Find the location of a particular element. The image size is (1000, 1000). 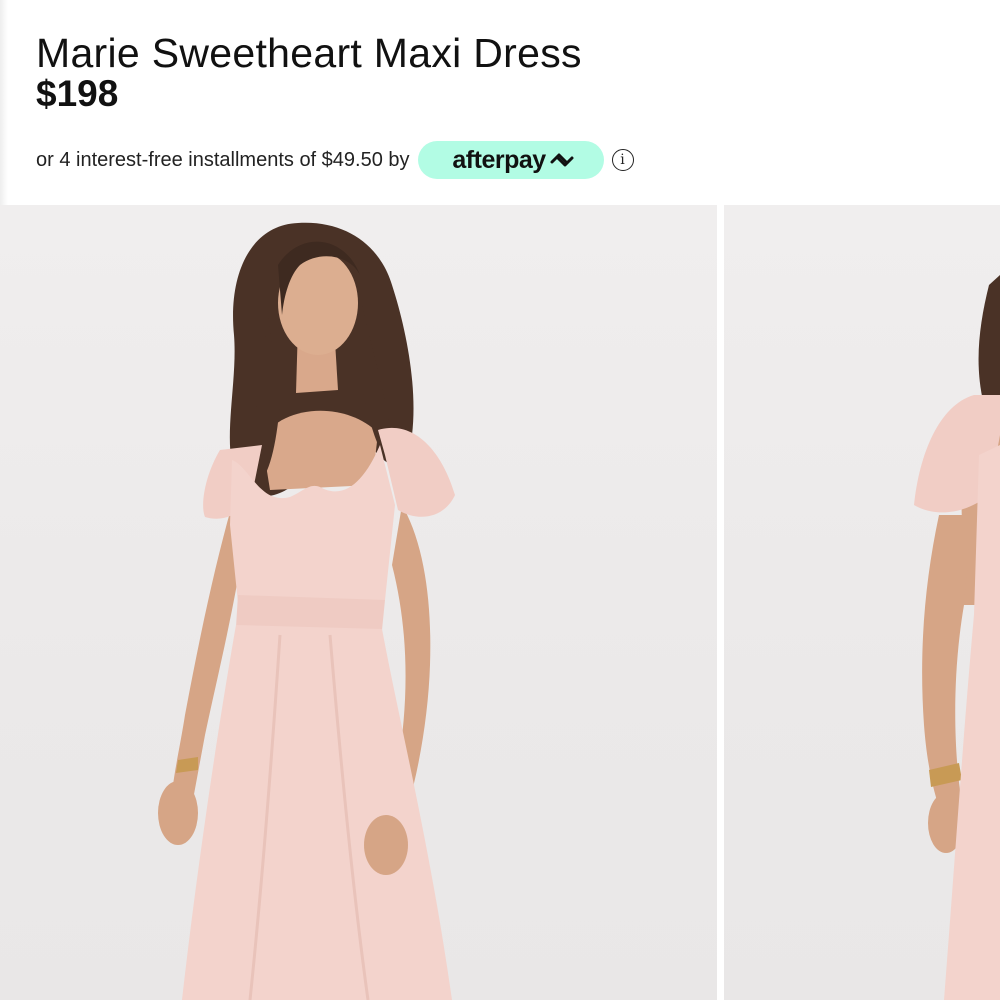

afterpay-arrows-icon is located at coordinates (562, 160).